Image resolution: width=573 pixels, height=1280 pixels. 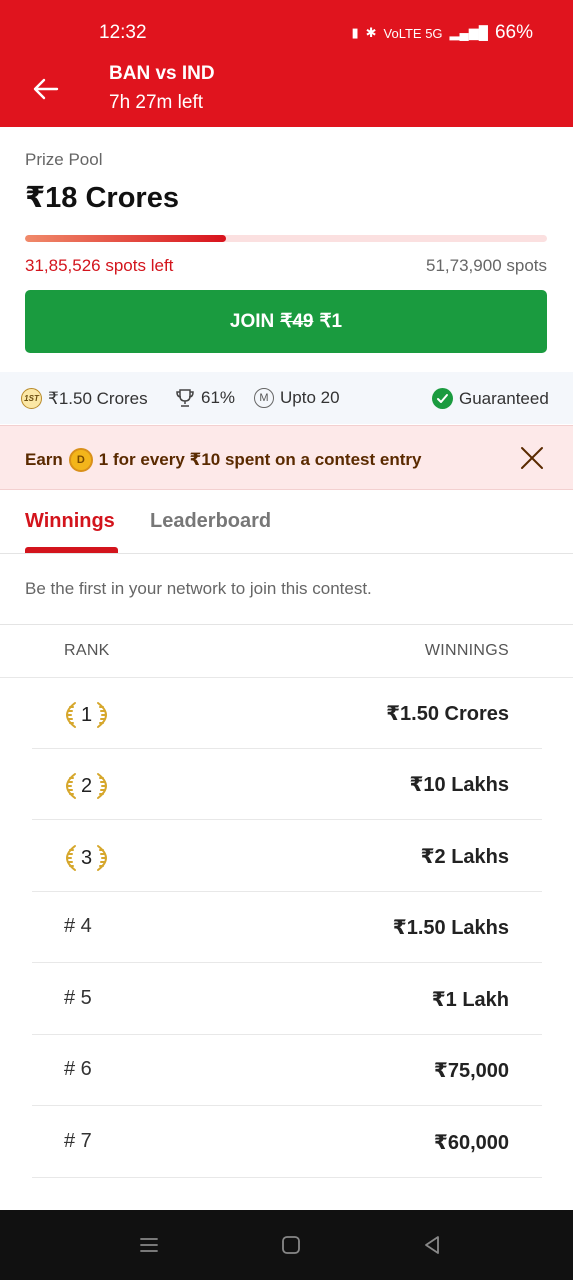 I want to click on table-row: 1 ₹1.50 Crores, so click(x=287, y=713).